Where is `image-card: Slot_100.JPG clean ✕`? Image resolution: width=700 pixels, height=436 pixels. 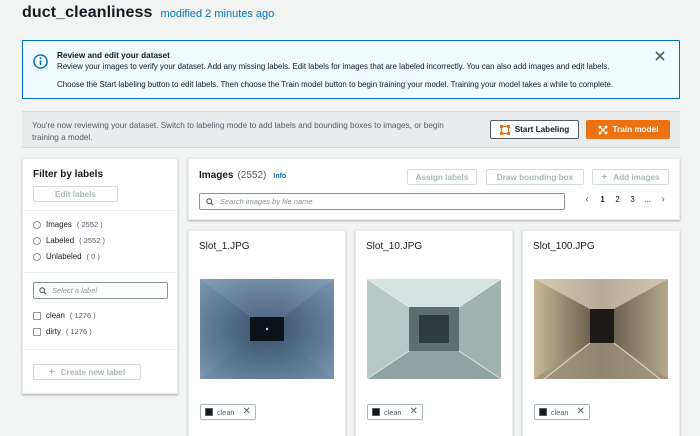 image-card: Slot_100.JPG clean ✕ is located at coordinates (601, 333).